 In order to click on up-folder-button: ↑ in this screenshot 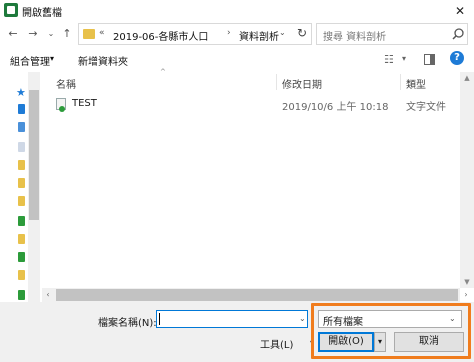, I will do `click(67, 34)`.